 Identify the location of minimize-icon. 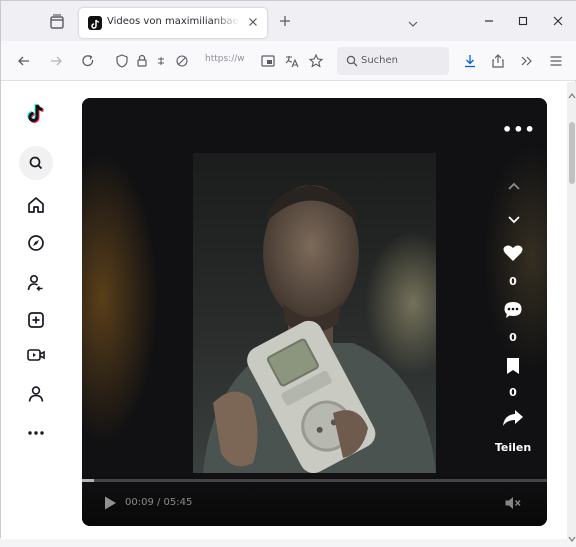
(489, 21).